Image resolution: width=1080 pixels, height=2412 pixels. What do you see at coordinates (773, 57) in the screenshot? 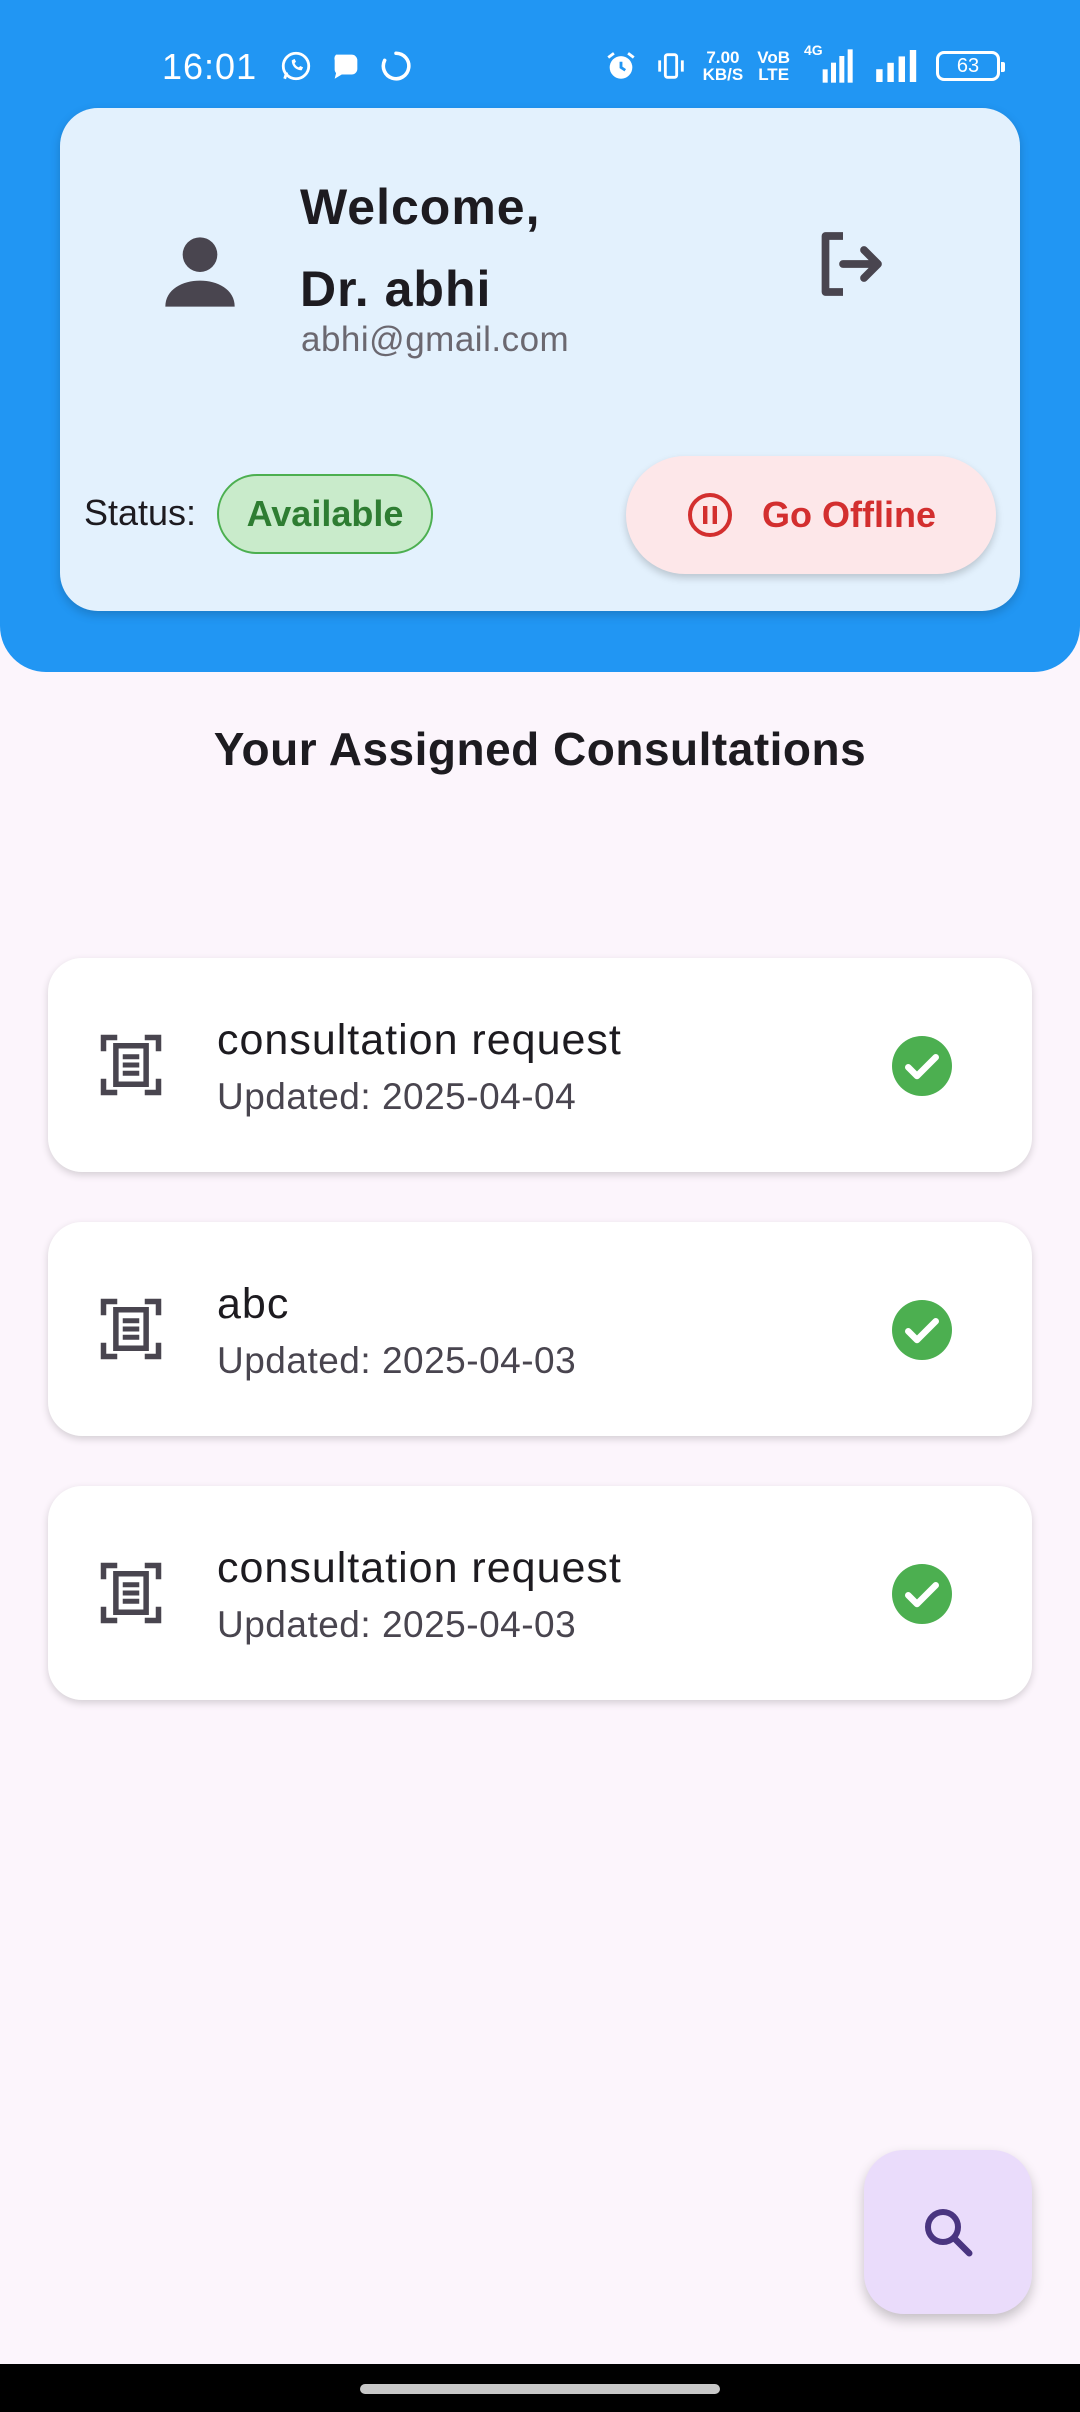
I see `volte-label: VoB` at bounding box center [773, 57].